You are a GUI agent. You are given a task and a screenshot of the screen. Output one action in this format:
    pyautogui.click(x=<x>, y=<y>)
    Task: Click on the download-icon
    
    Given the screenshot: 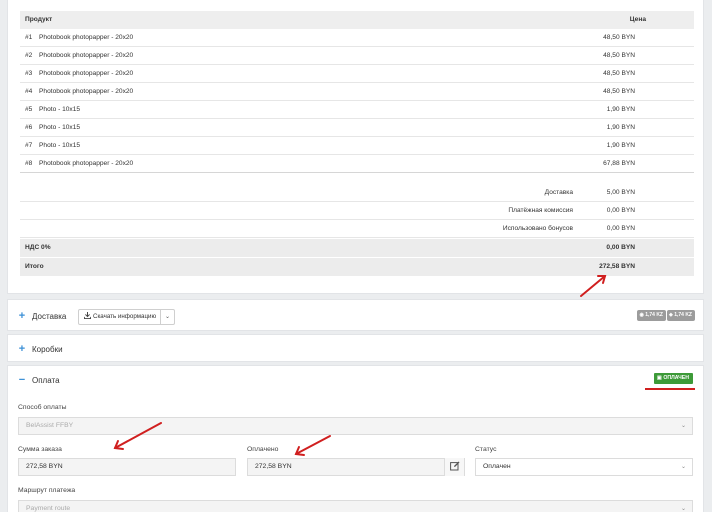 What is the action you would take?
    pyautogui.click(x=87, y=316)
    